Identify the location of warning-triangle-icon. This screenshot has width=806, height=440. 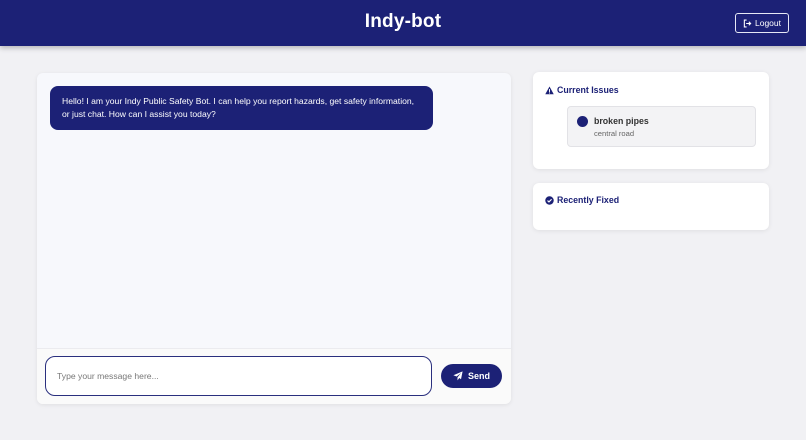
(549, 90).